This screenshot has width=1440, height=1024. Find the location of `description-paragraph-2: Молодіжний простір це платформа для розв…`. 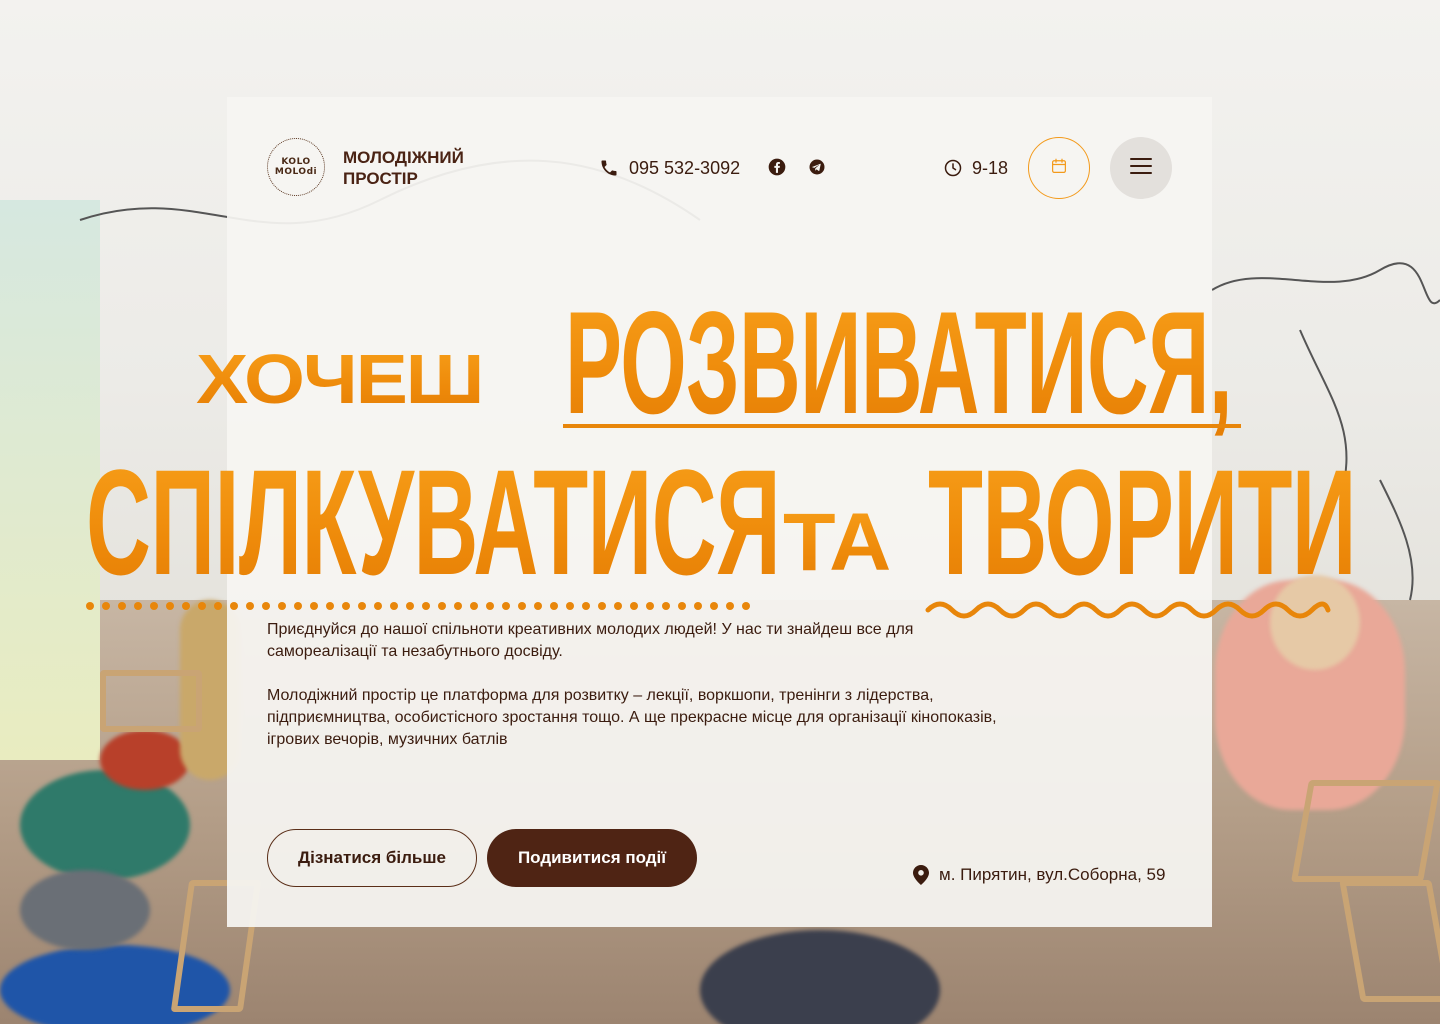

description-paragraph-2: Молодіжний простір це платформа для розв… is located at coordinates (632, 717).